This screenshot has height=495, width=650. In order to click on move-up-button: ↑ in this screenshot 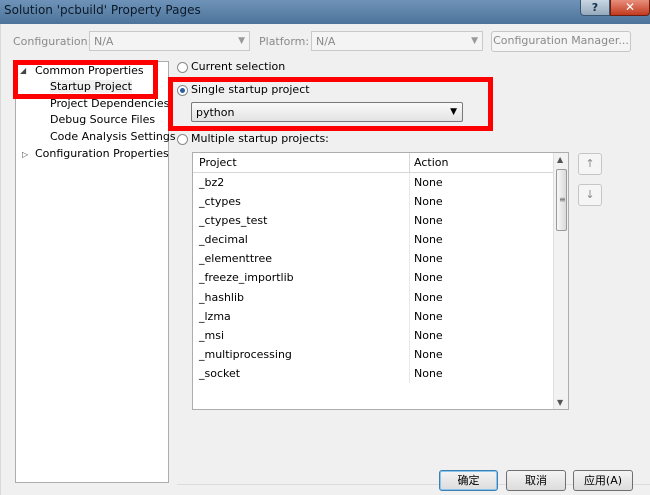, I will do `click(590, 164)`.